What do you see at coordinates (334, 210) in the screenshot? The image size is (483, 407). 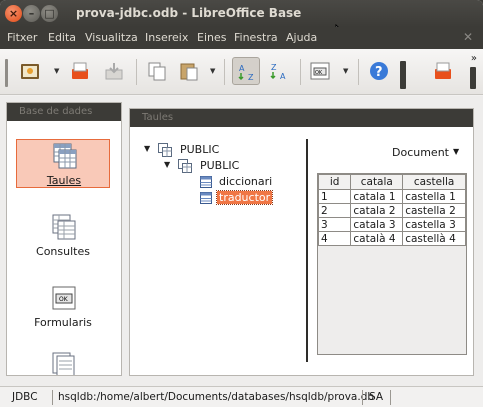 I see `table-cell: 2` at bounding box center [334, 210].